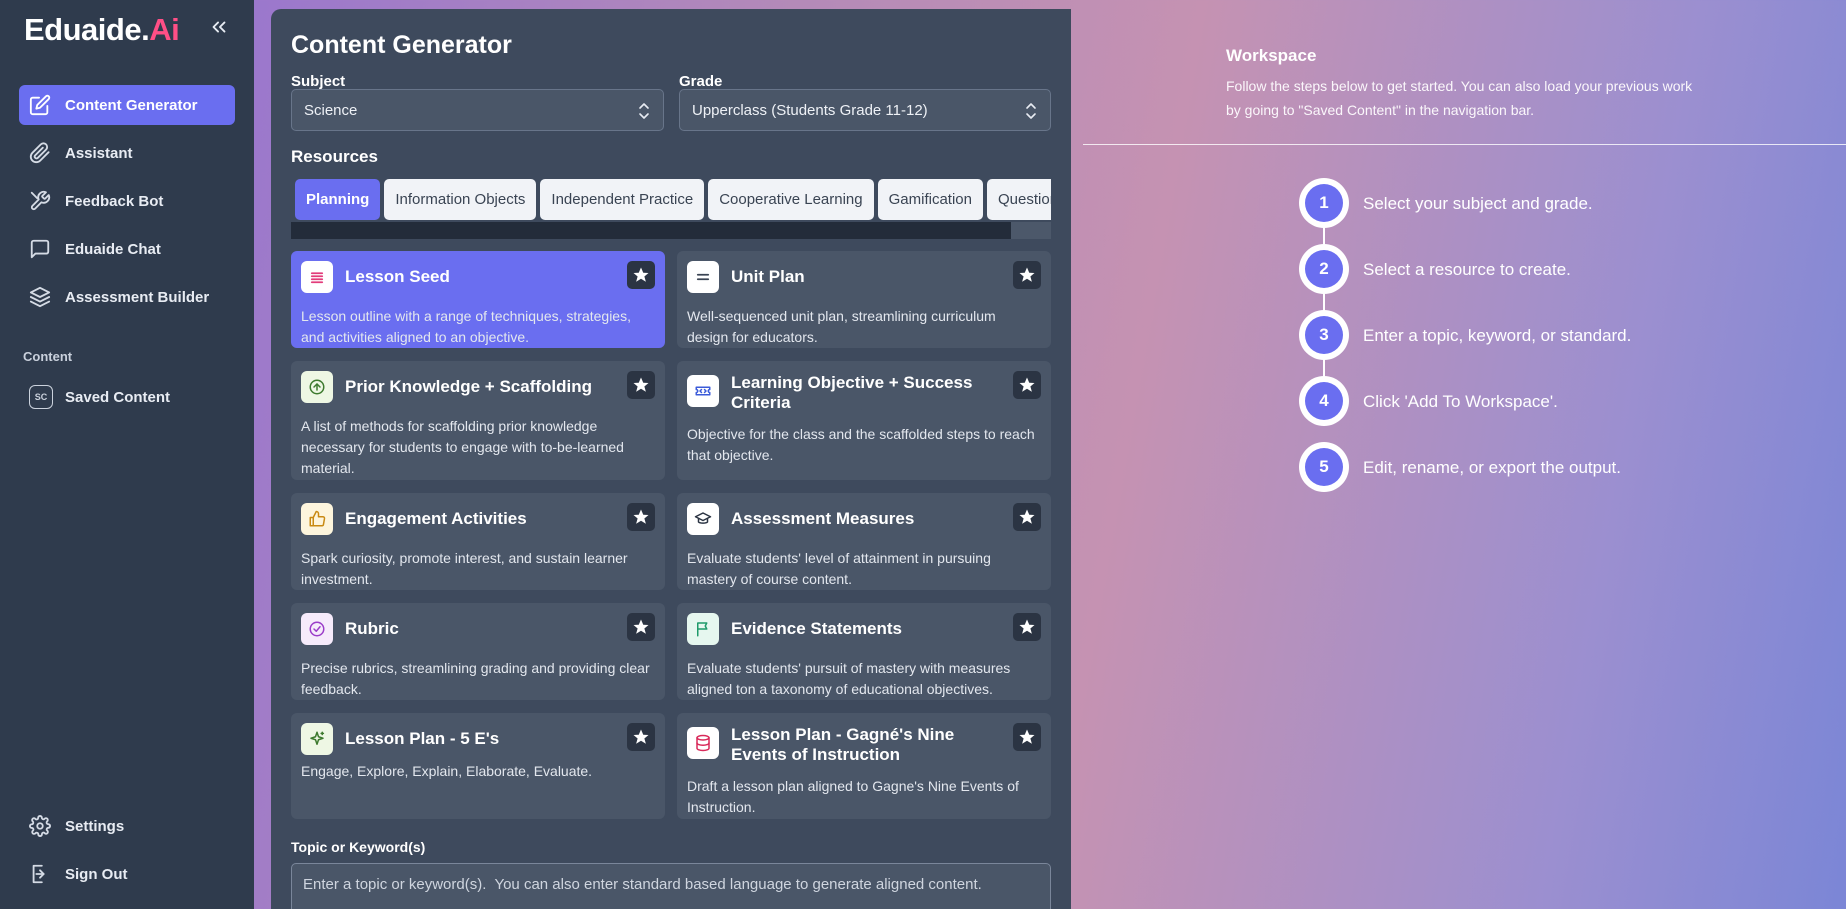 This screenshot has width=1846, height=909. What do you see at coordinates (41, 397) in the screenshot?
I see `saved-content-badge: SC` at bounding box center [41, 397].